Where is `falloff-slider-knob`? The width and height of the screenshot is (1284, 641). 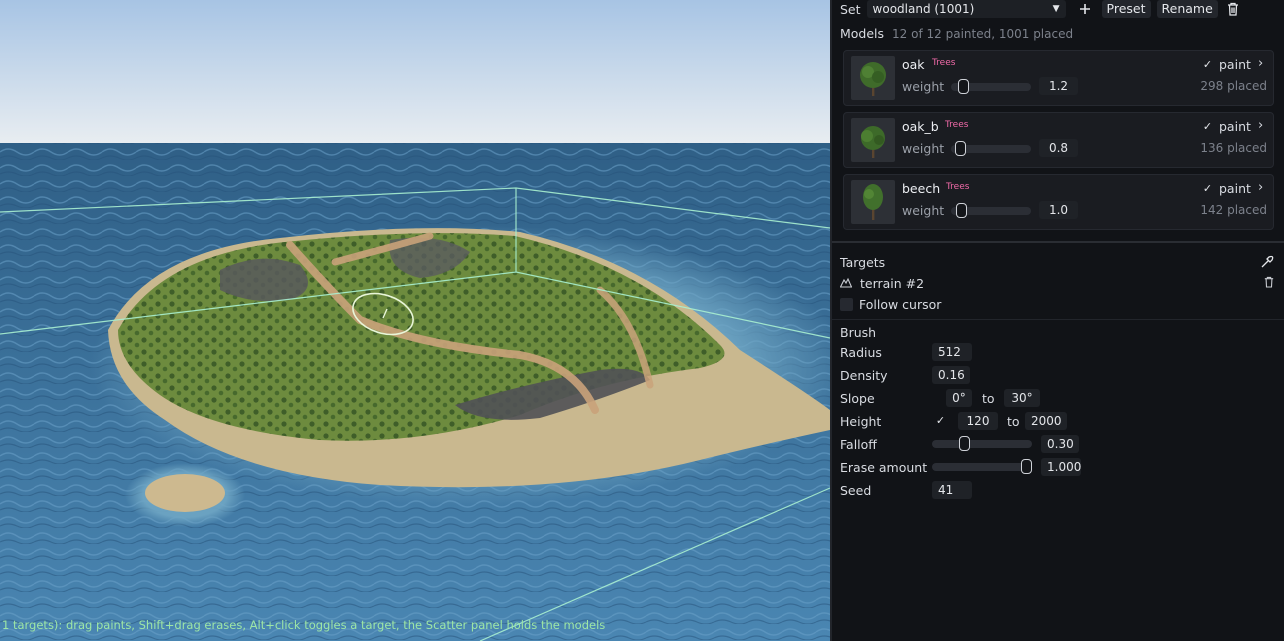
falloff-slider-knob is located at coordinates (964, 443).